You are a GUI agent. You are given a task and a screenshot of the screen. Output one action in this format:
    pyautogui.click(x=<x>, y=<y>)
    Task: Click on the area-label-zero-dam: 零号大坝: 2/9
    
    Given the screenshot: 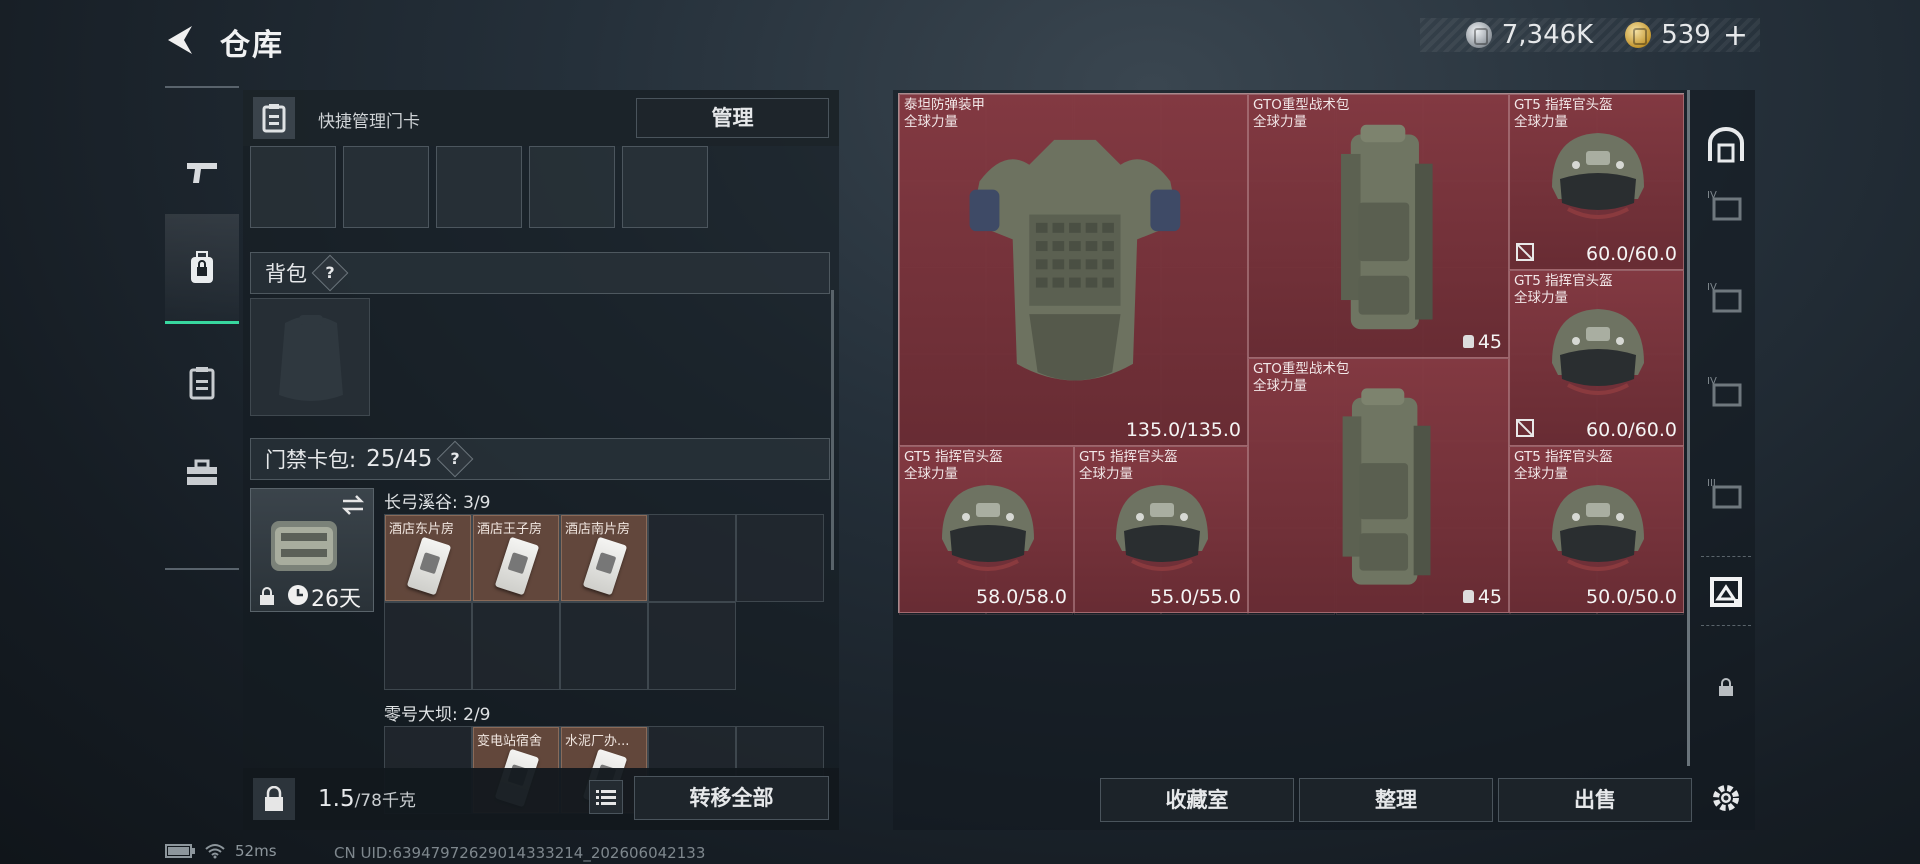 What is the action you would take?
    pyautogui.click(x=437, y=715)
    